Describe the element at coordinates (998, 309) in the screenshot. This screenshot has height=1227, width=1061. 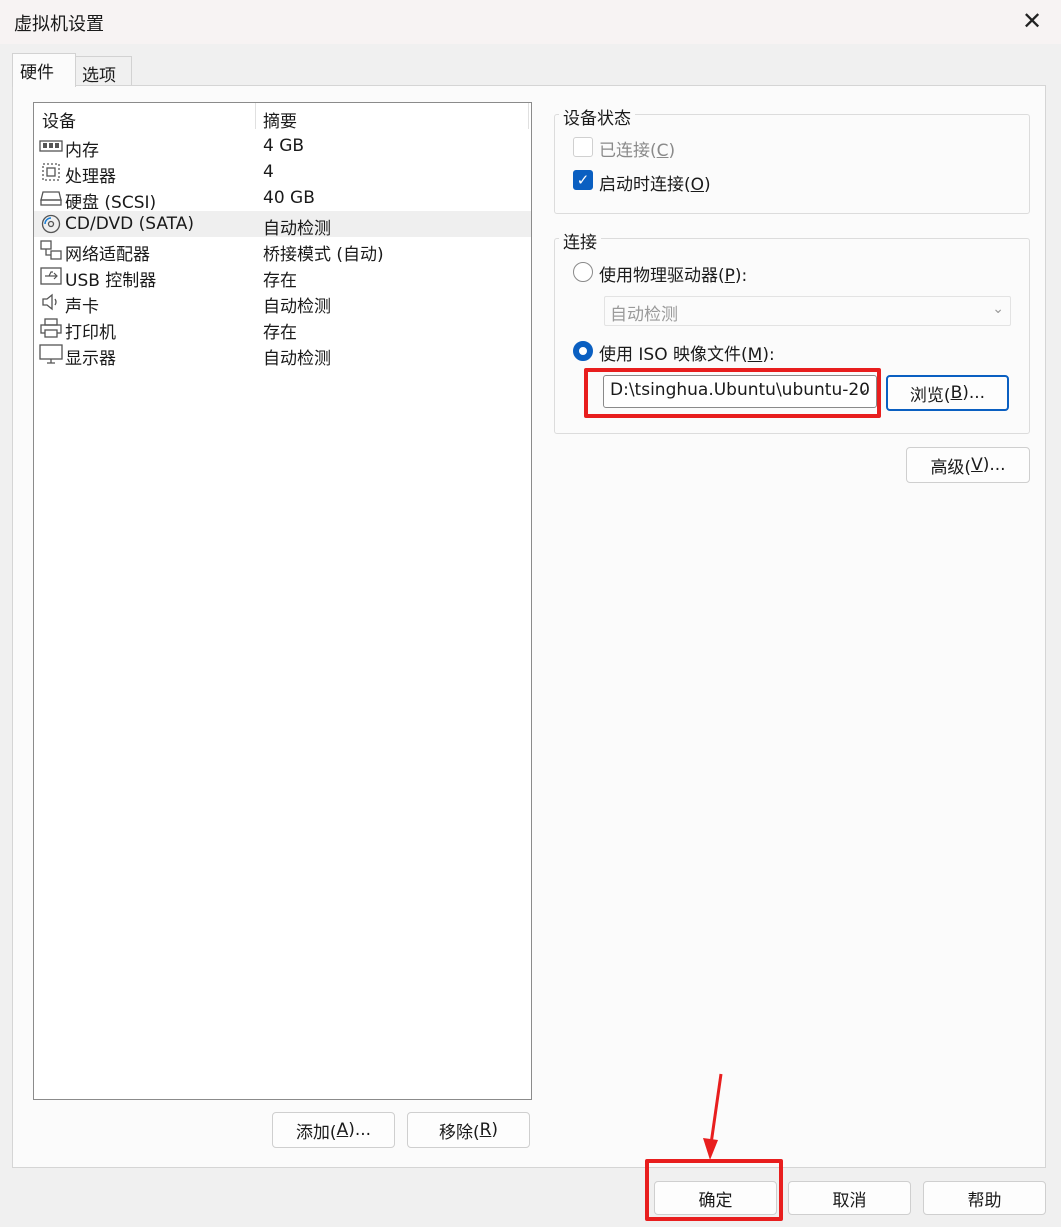
I see `chevron-down-icon: ⌄` at that location.